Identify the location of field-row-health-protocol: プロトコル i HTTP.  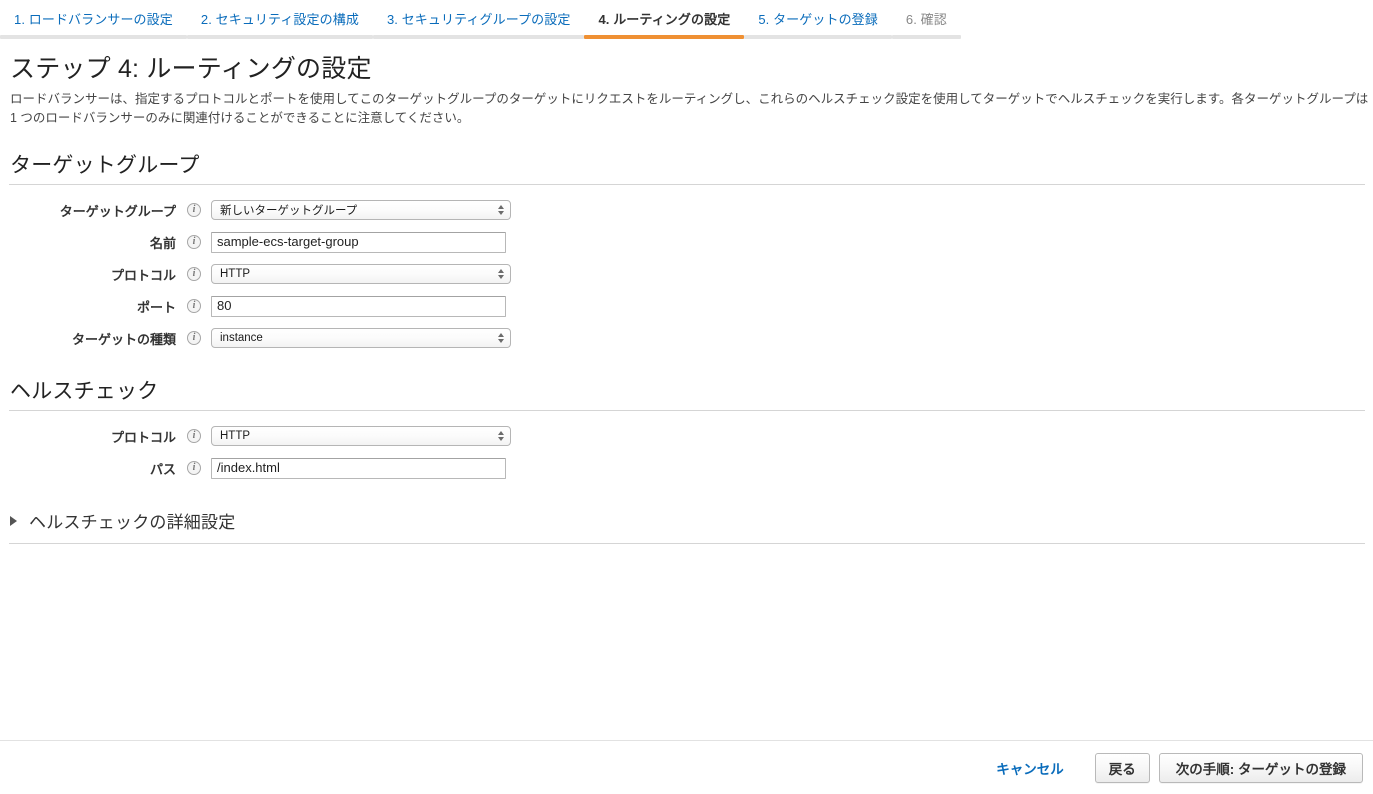
(686, 436).